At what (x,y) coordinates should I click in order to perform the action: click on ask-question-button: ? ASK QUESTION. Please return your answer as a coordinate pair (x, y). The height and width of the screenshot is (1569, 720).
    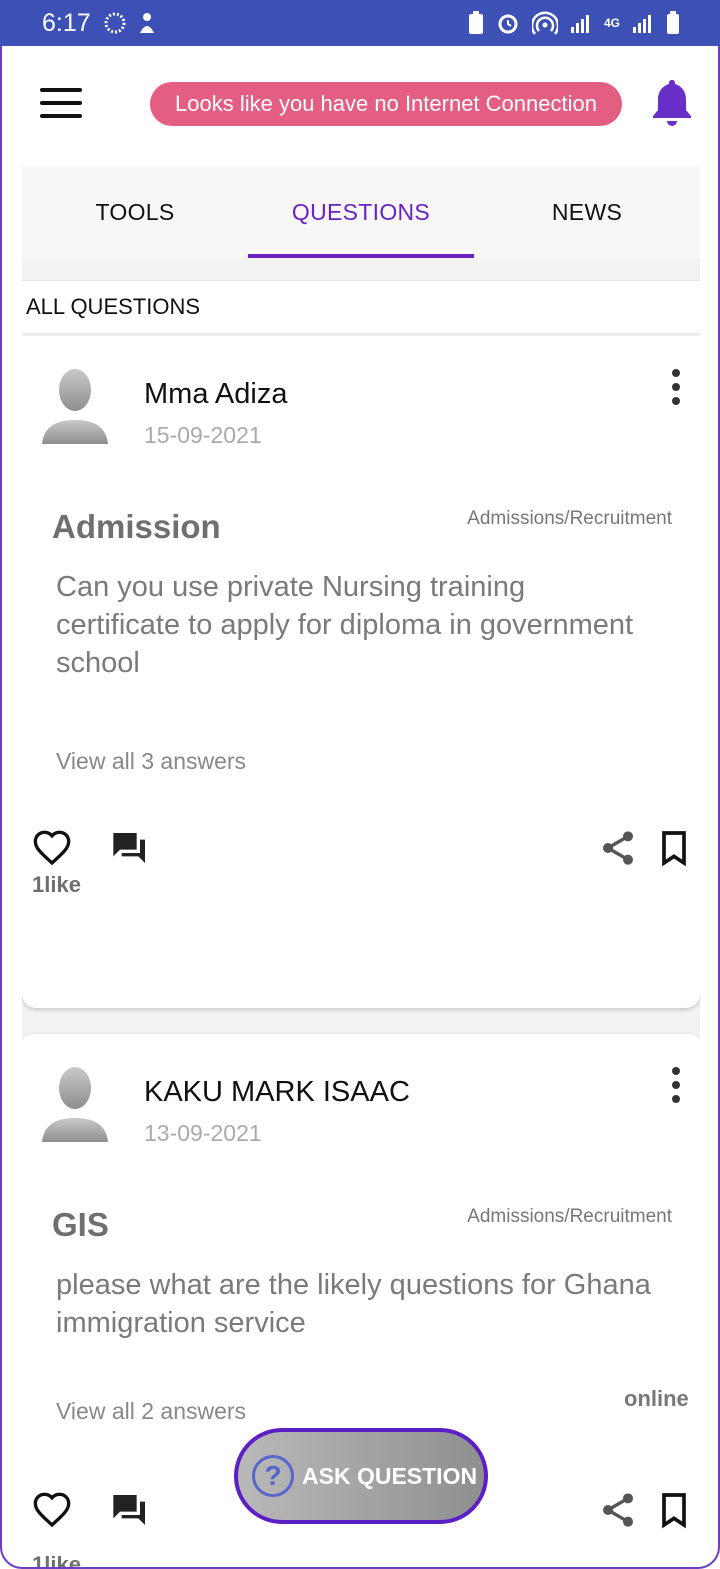
    Looking at the image, I should click on (361, 1476).